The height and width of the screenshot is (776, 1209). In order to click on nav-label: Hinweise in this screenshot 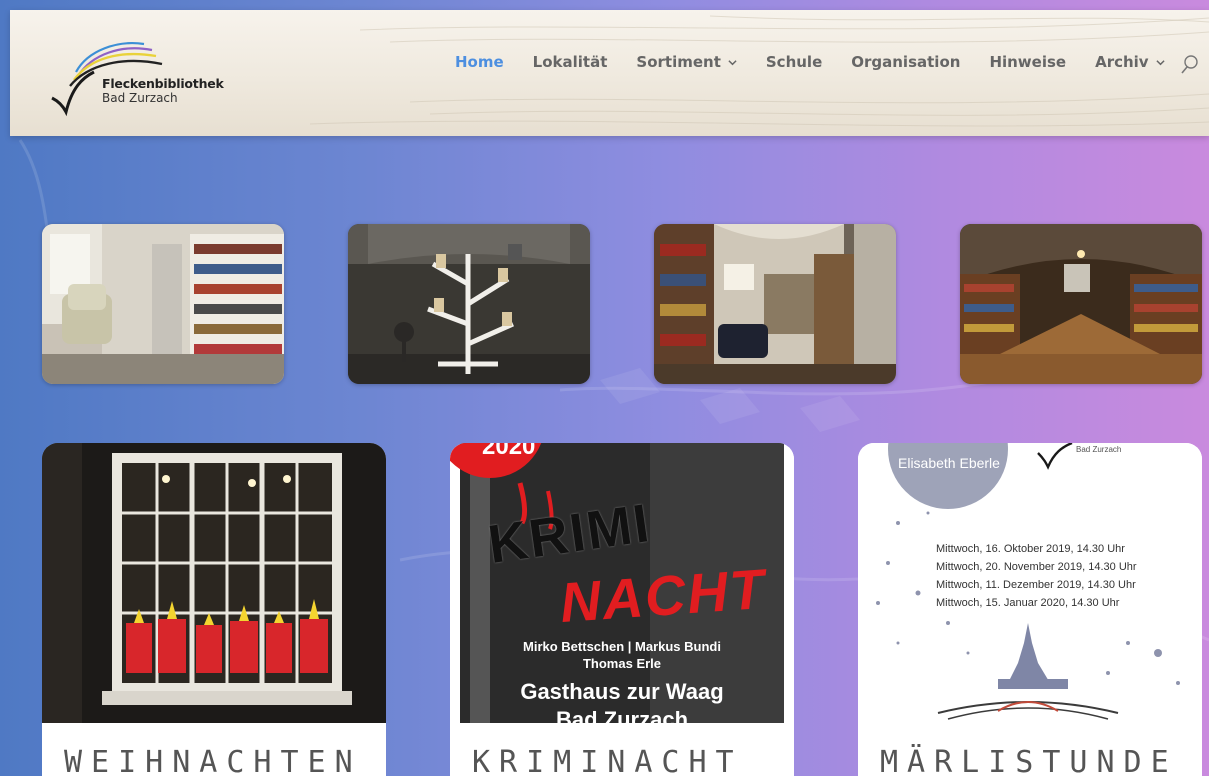, I will do `click(1028, 62)`.